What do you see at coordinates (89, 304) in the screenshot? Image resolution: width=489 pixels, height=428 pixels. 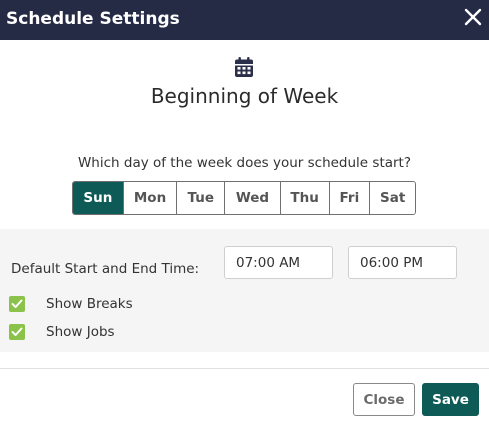 I see `show-breaks-label: Show Breaks` at bounding box center [89, 304].